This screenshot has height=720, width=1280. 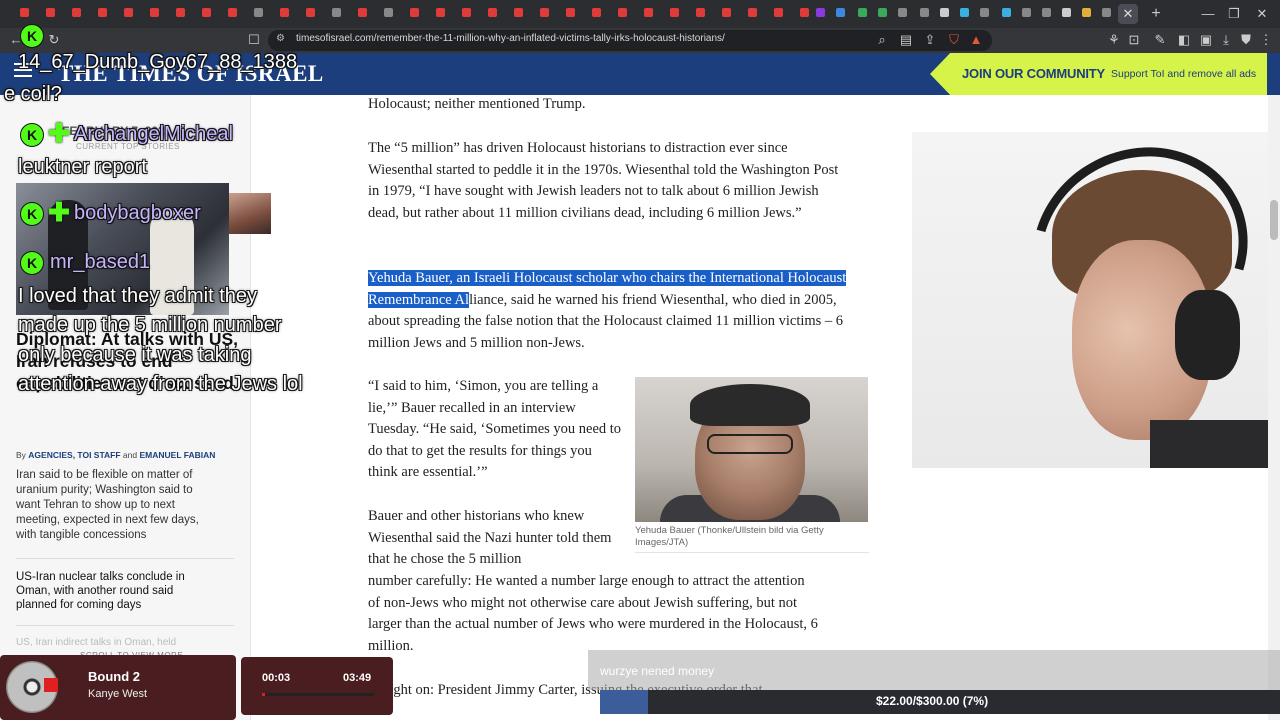 What do you see at coordinates (276, 678) in the screenshot?
I see `current-time: 00:03` at bounding box center [276, 678].